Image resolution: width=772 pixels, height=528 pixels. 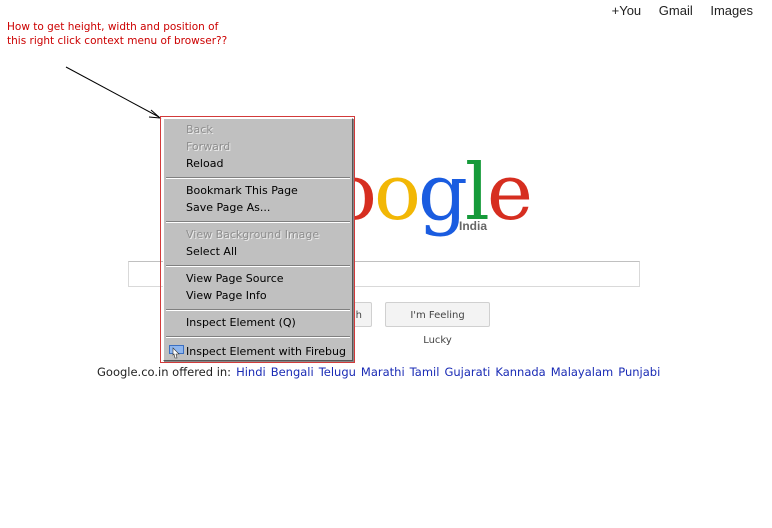 What do you see at coordinates (242, 191) in the screenshot?
I see `menu-item-bookmark: Bookmark This Page` at bounding box center [242, 191].